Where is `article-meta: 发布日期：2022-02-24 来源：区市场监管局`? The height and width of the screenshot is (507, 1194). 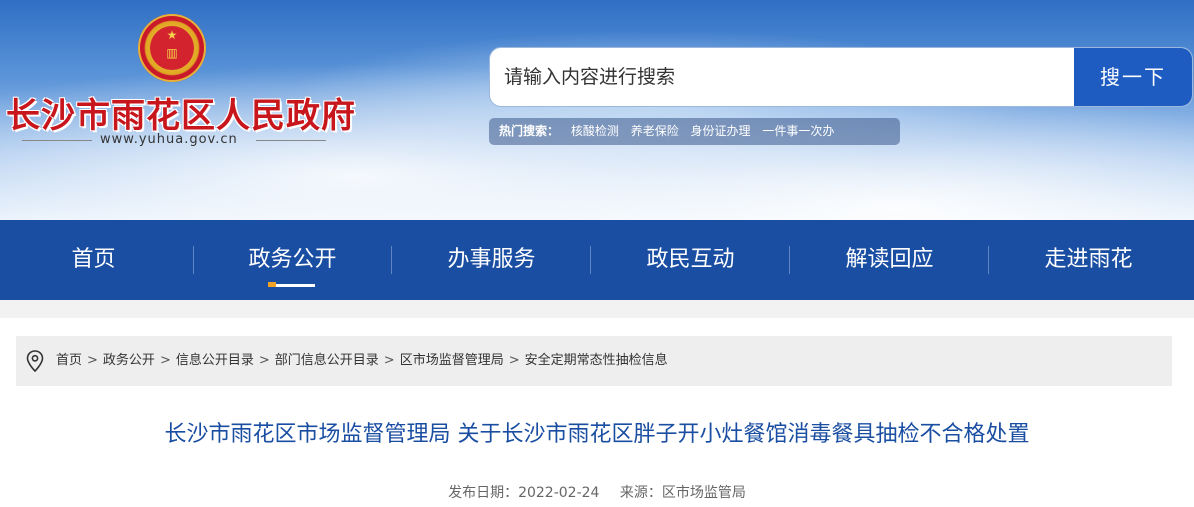
article-meta: 发布日期：2022-02-24 来源：区市场监管局 is located at coordinates (597, 492).